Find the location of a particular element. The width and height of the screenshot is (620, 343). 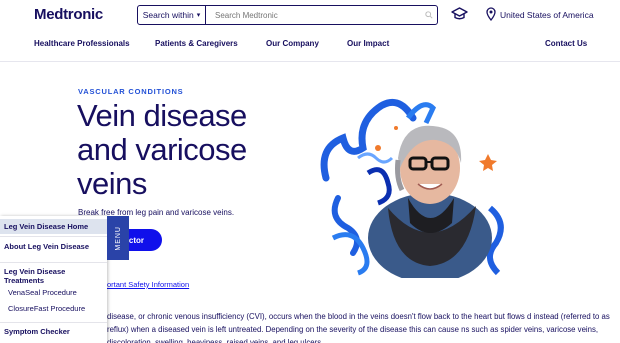

nav-contact-us: Contact Us is located at coordinates (566, 43).